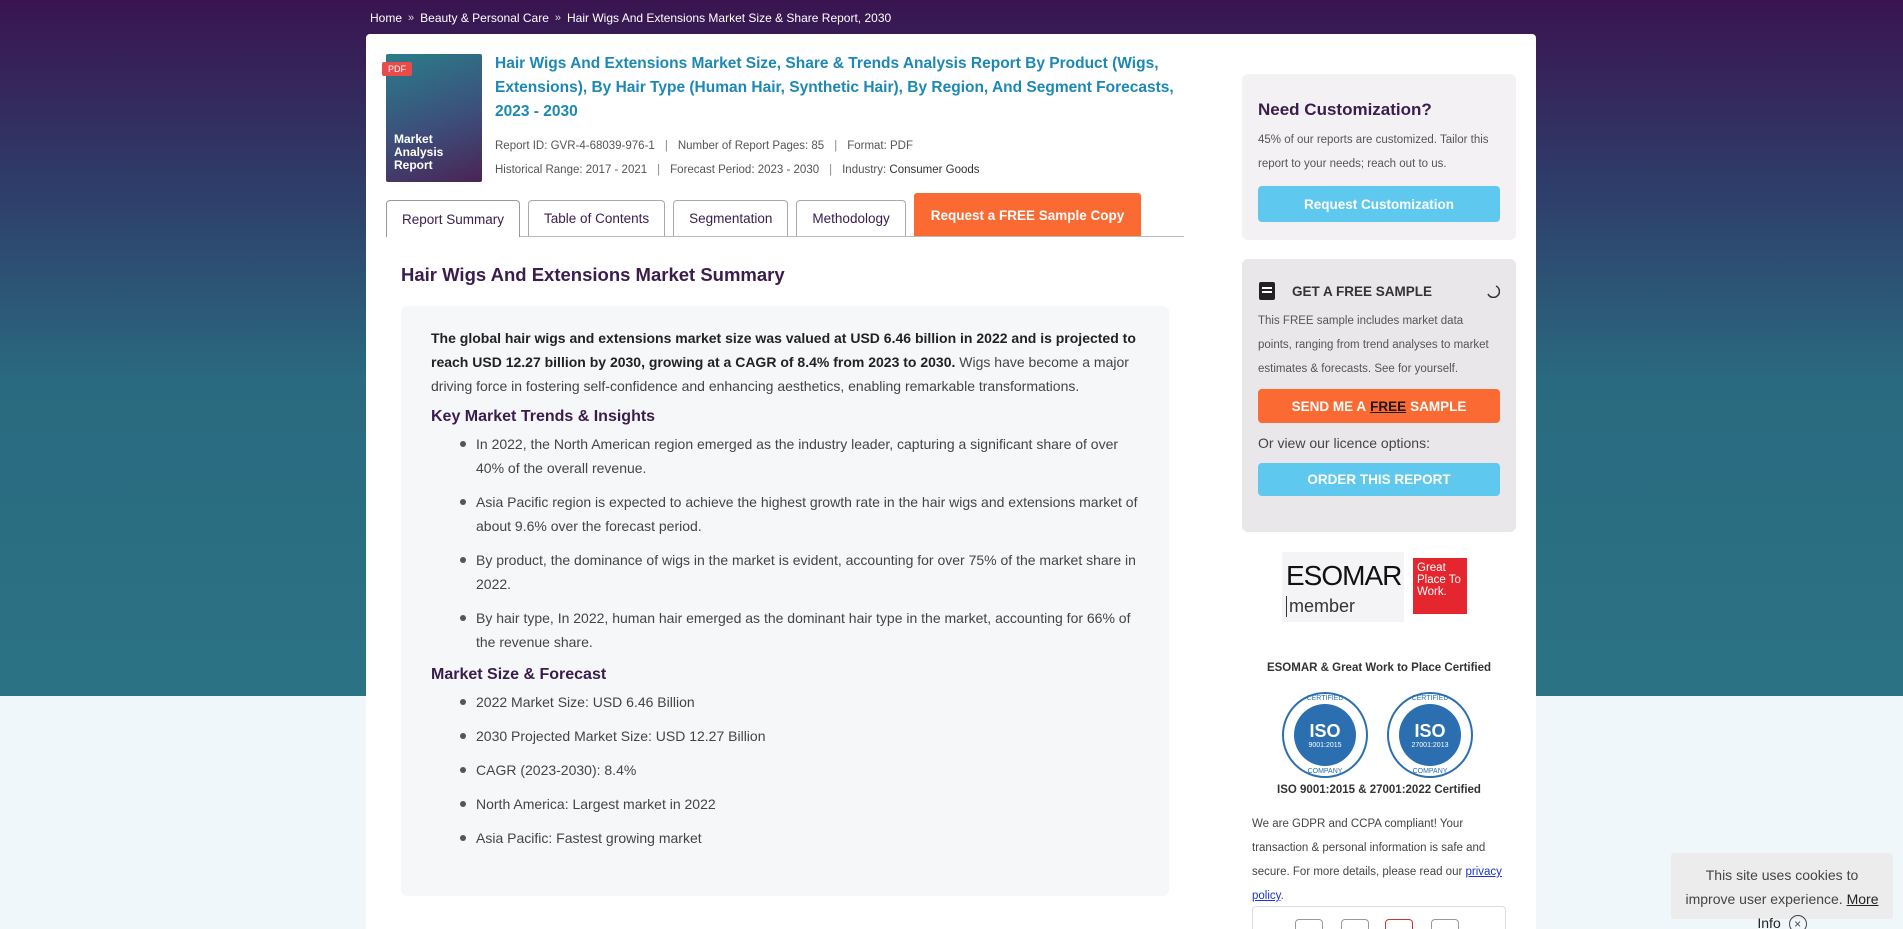  What do you see at coordinates (1430, 745) in the screenshot?
I see `iso-code: 27001:2013` at bounding box center [1430, 745].